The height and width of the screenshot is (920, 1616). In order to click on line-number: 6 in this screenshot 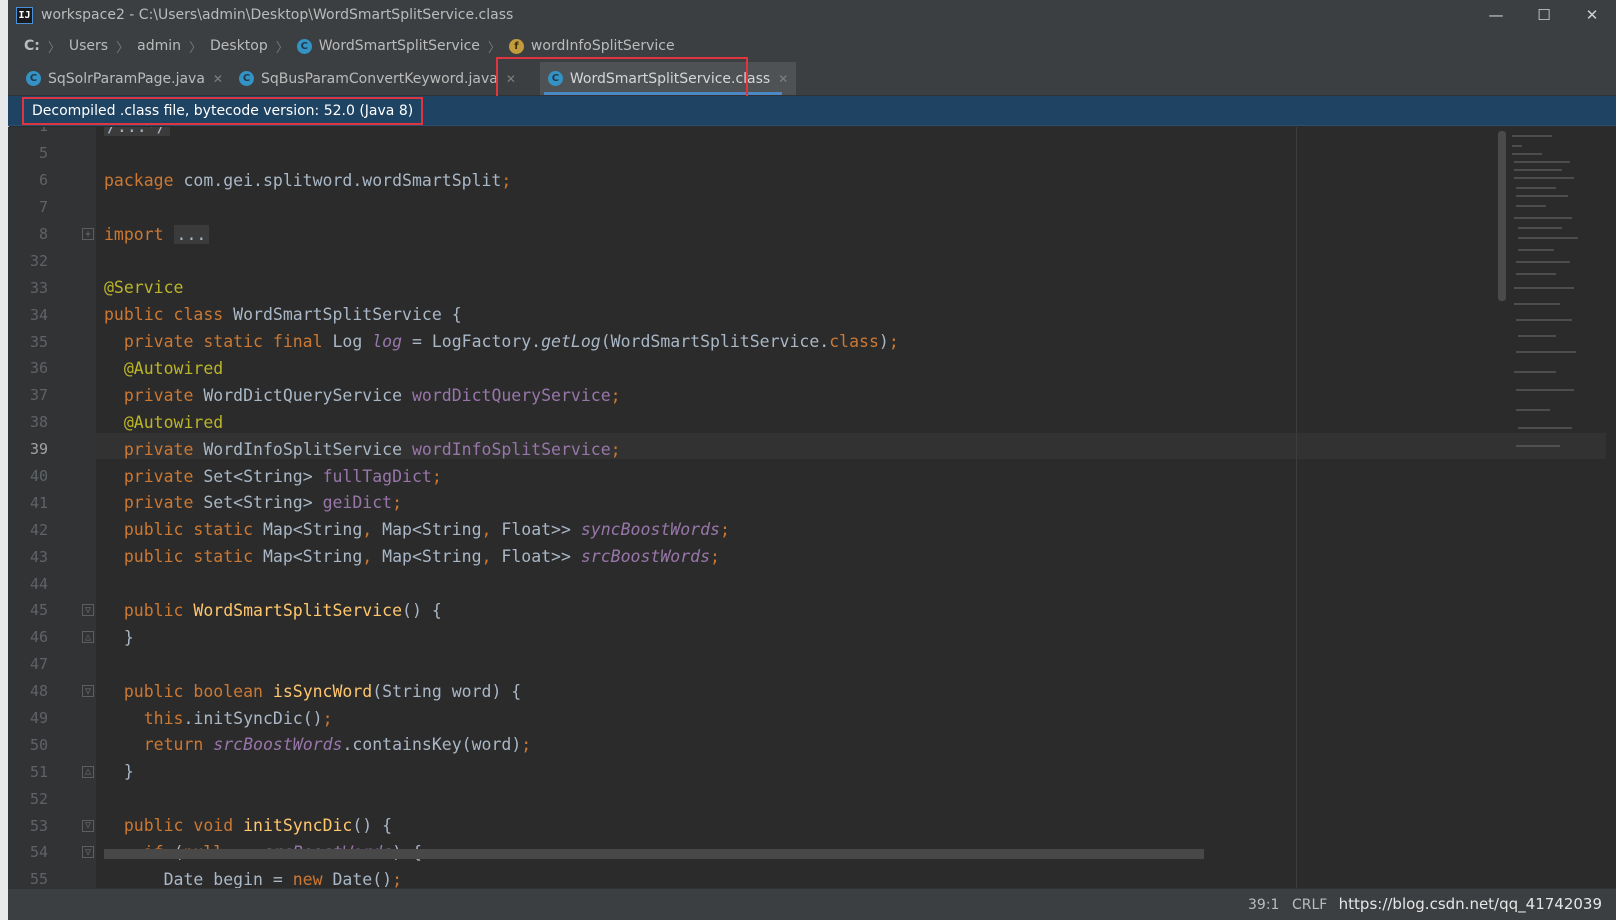, I will do `click(43, 180)`.